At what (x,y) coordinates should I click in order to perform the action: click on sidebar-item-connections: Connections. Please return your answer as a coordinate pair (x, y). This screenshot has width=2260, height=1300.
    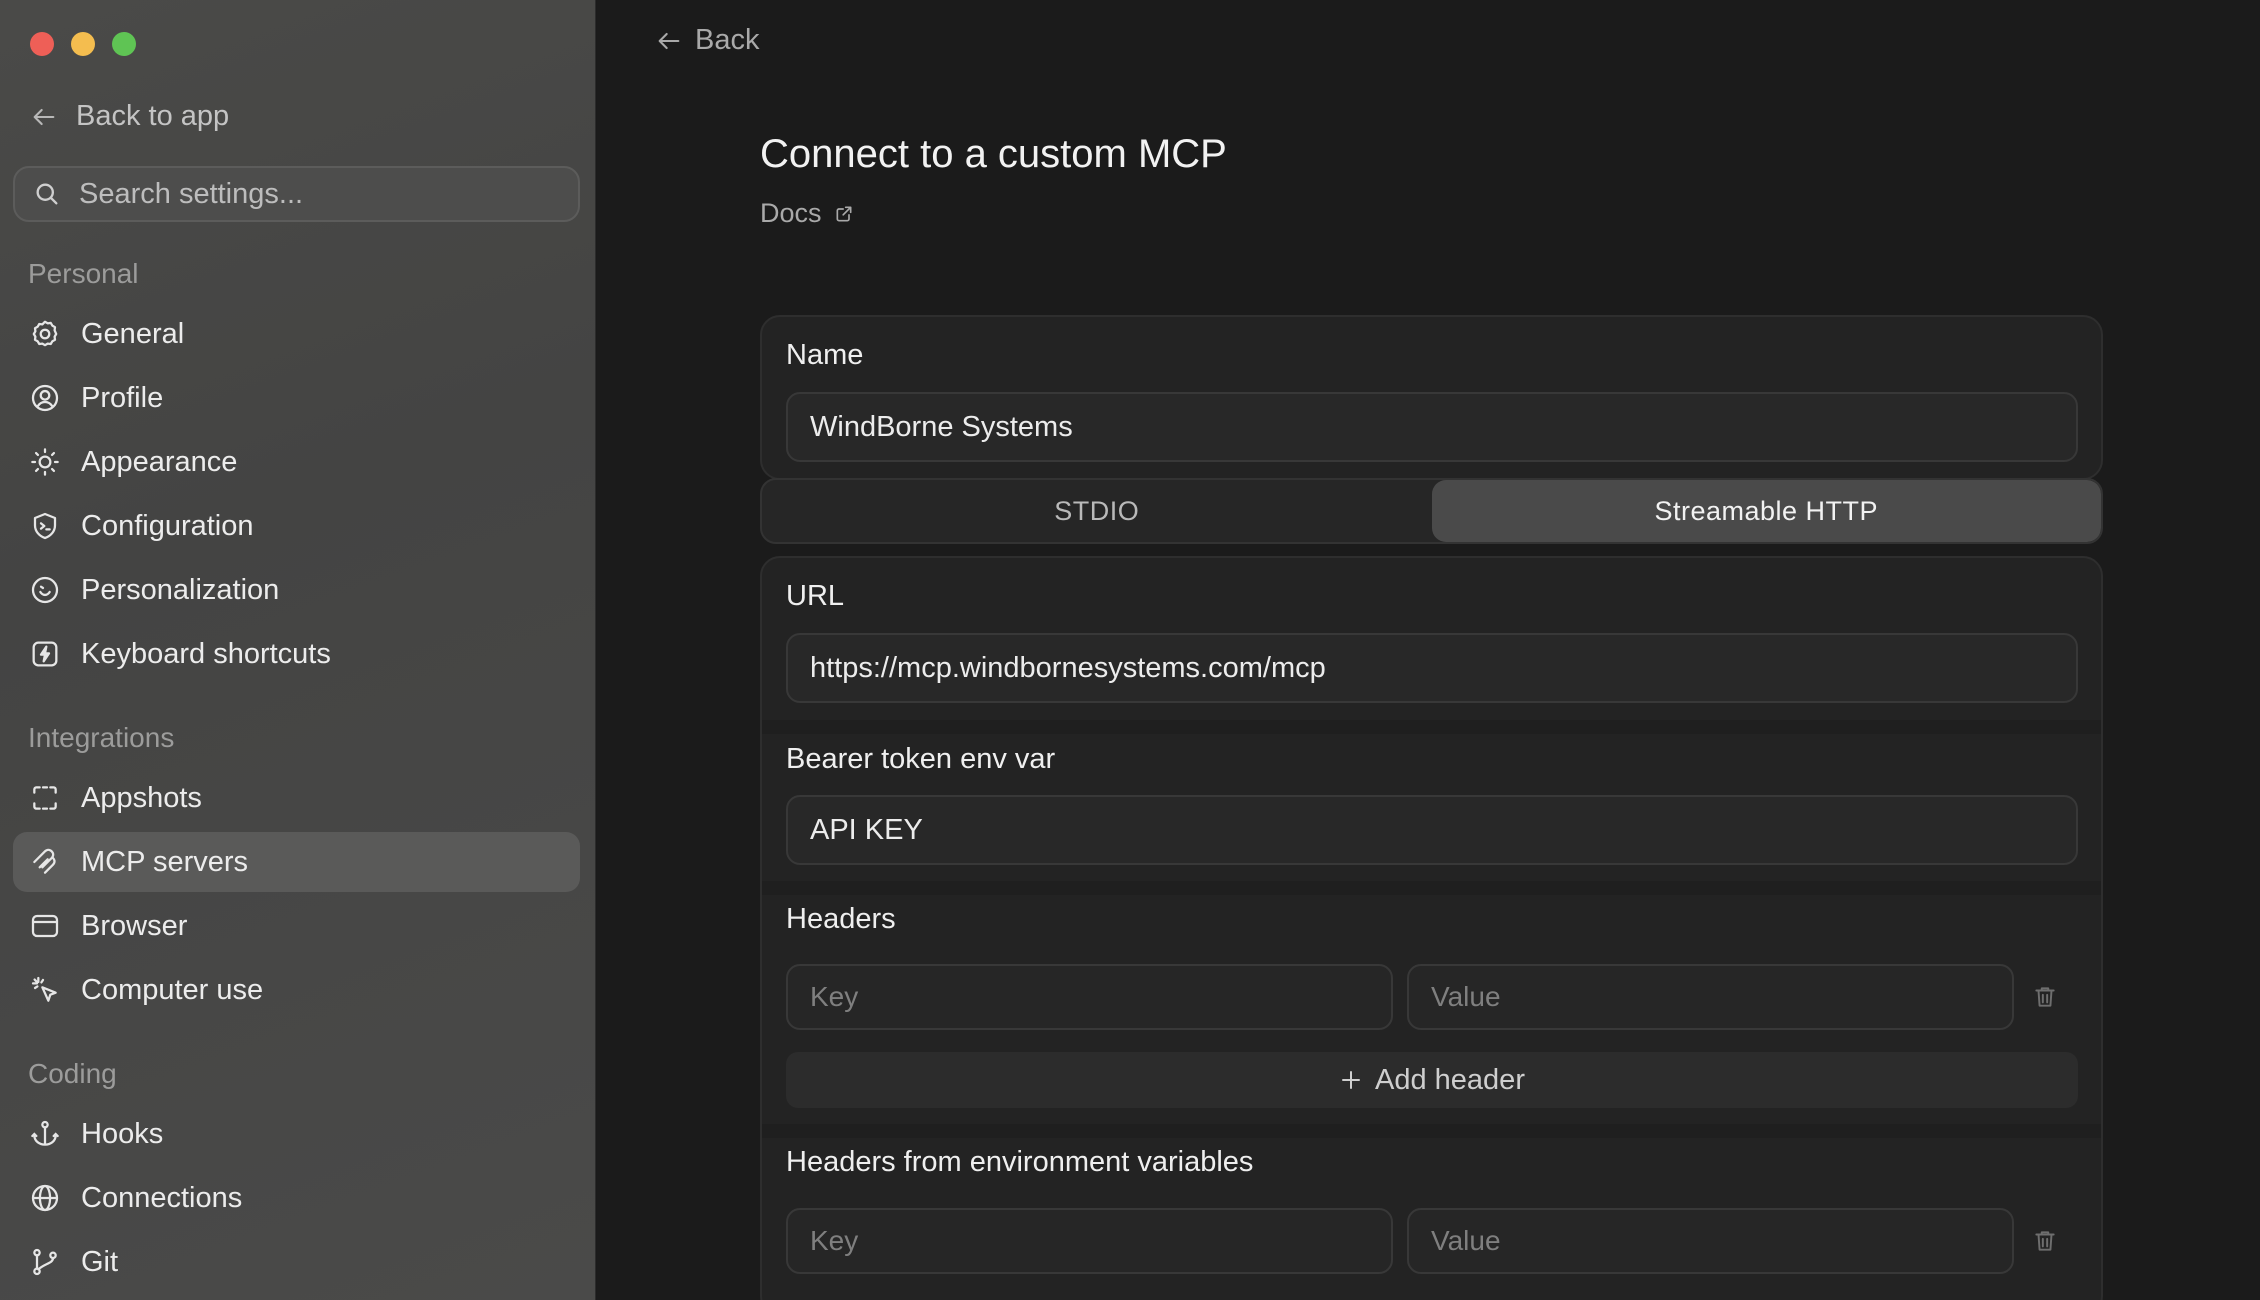
    Looking at the image, I should click on (296, 1198).